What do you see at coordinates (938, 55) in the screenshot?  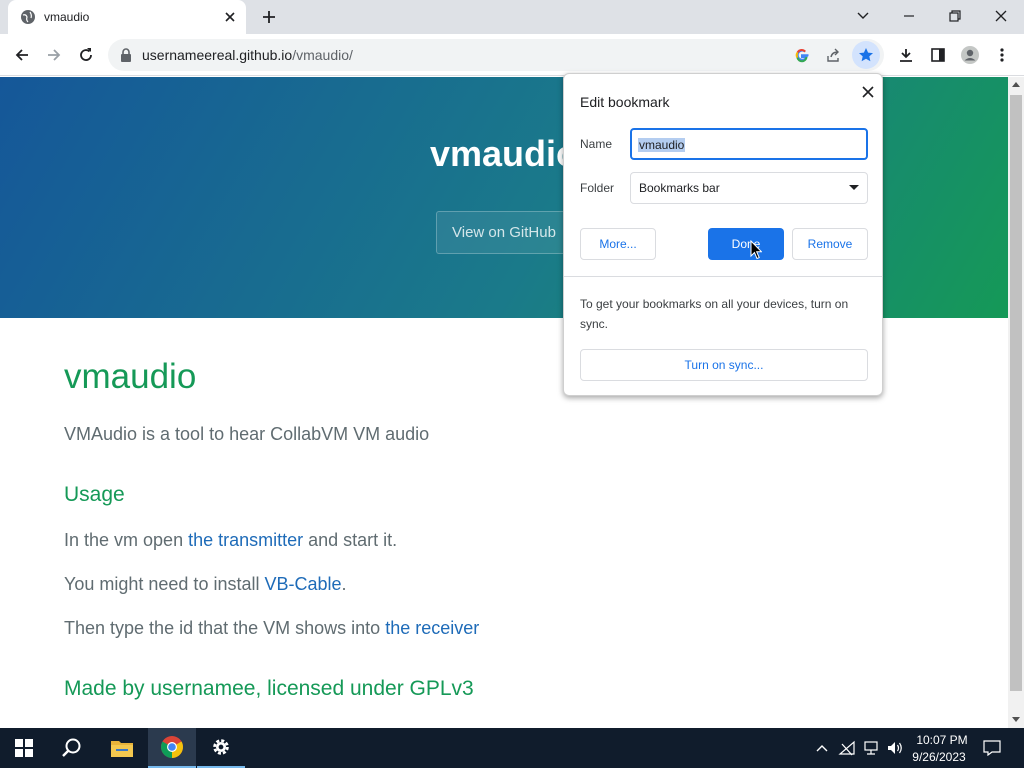 I see `side-panel-icon` at bounding box center [938, 55].